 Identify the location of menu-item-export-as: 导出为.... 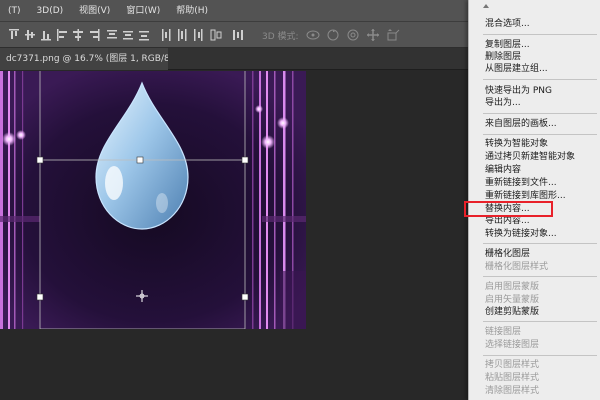
(503, 103).